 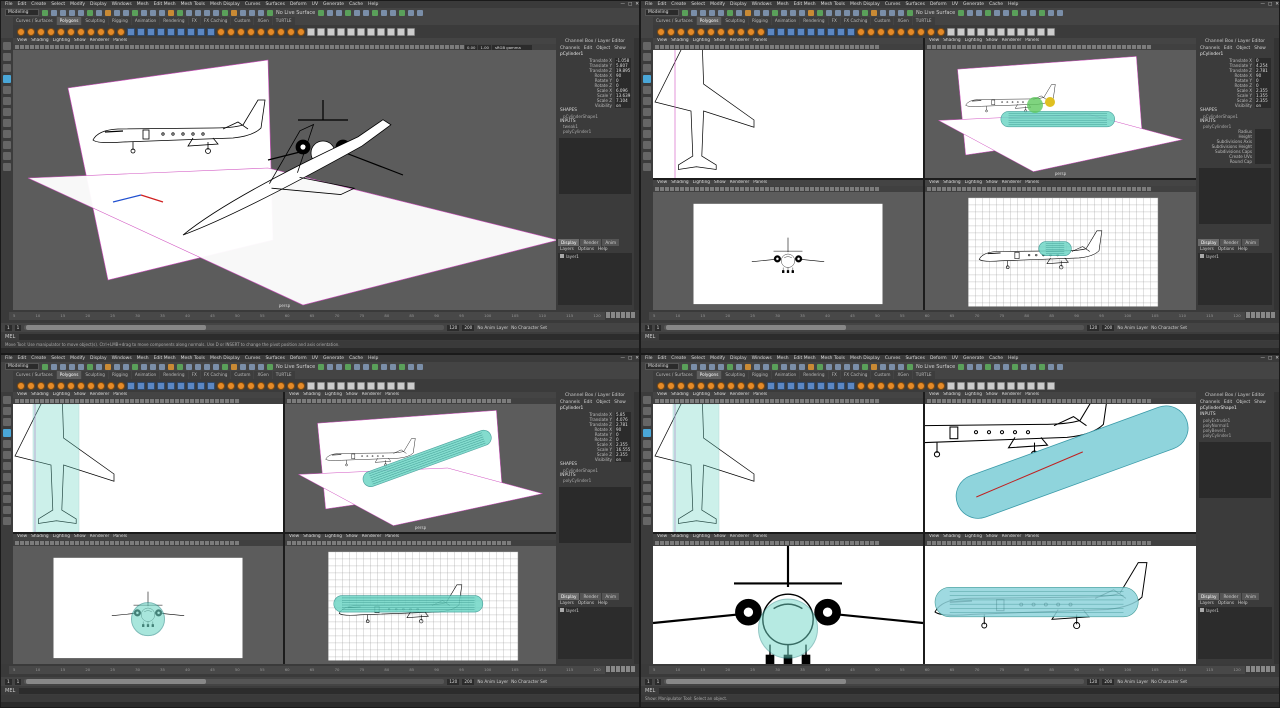 I want to click on menu-file: File, so click(x=649, y=4).